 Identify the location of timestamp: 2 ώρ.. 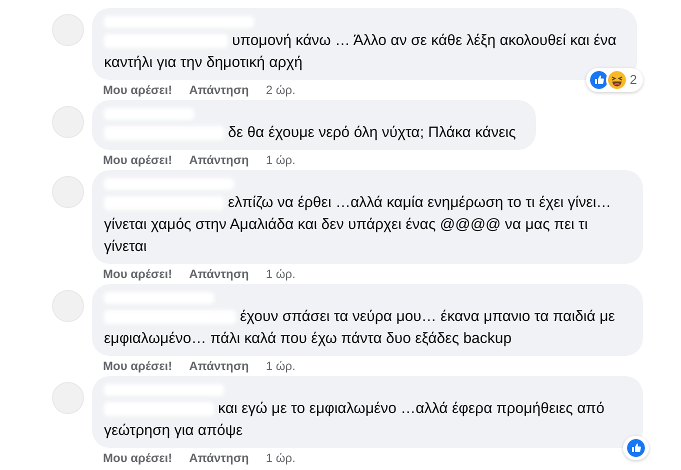
(281, 90).